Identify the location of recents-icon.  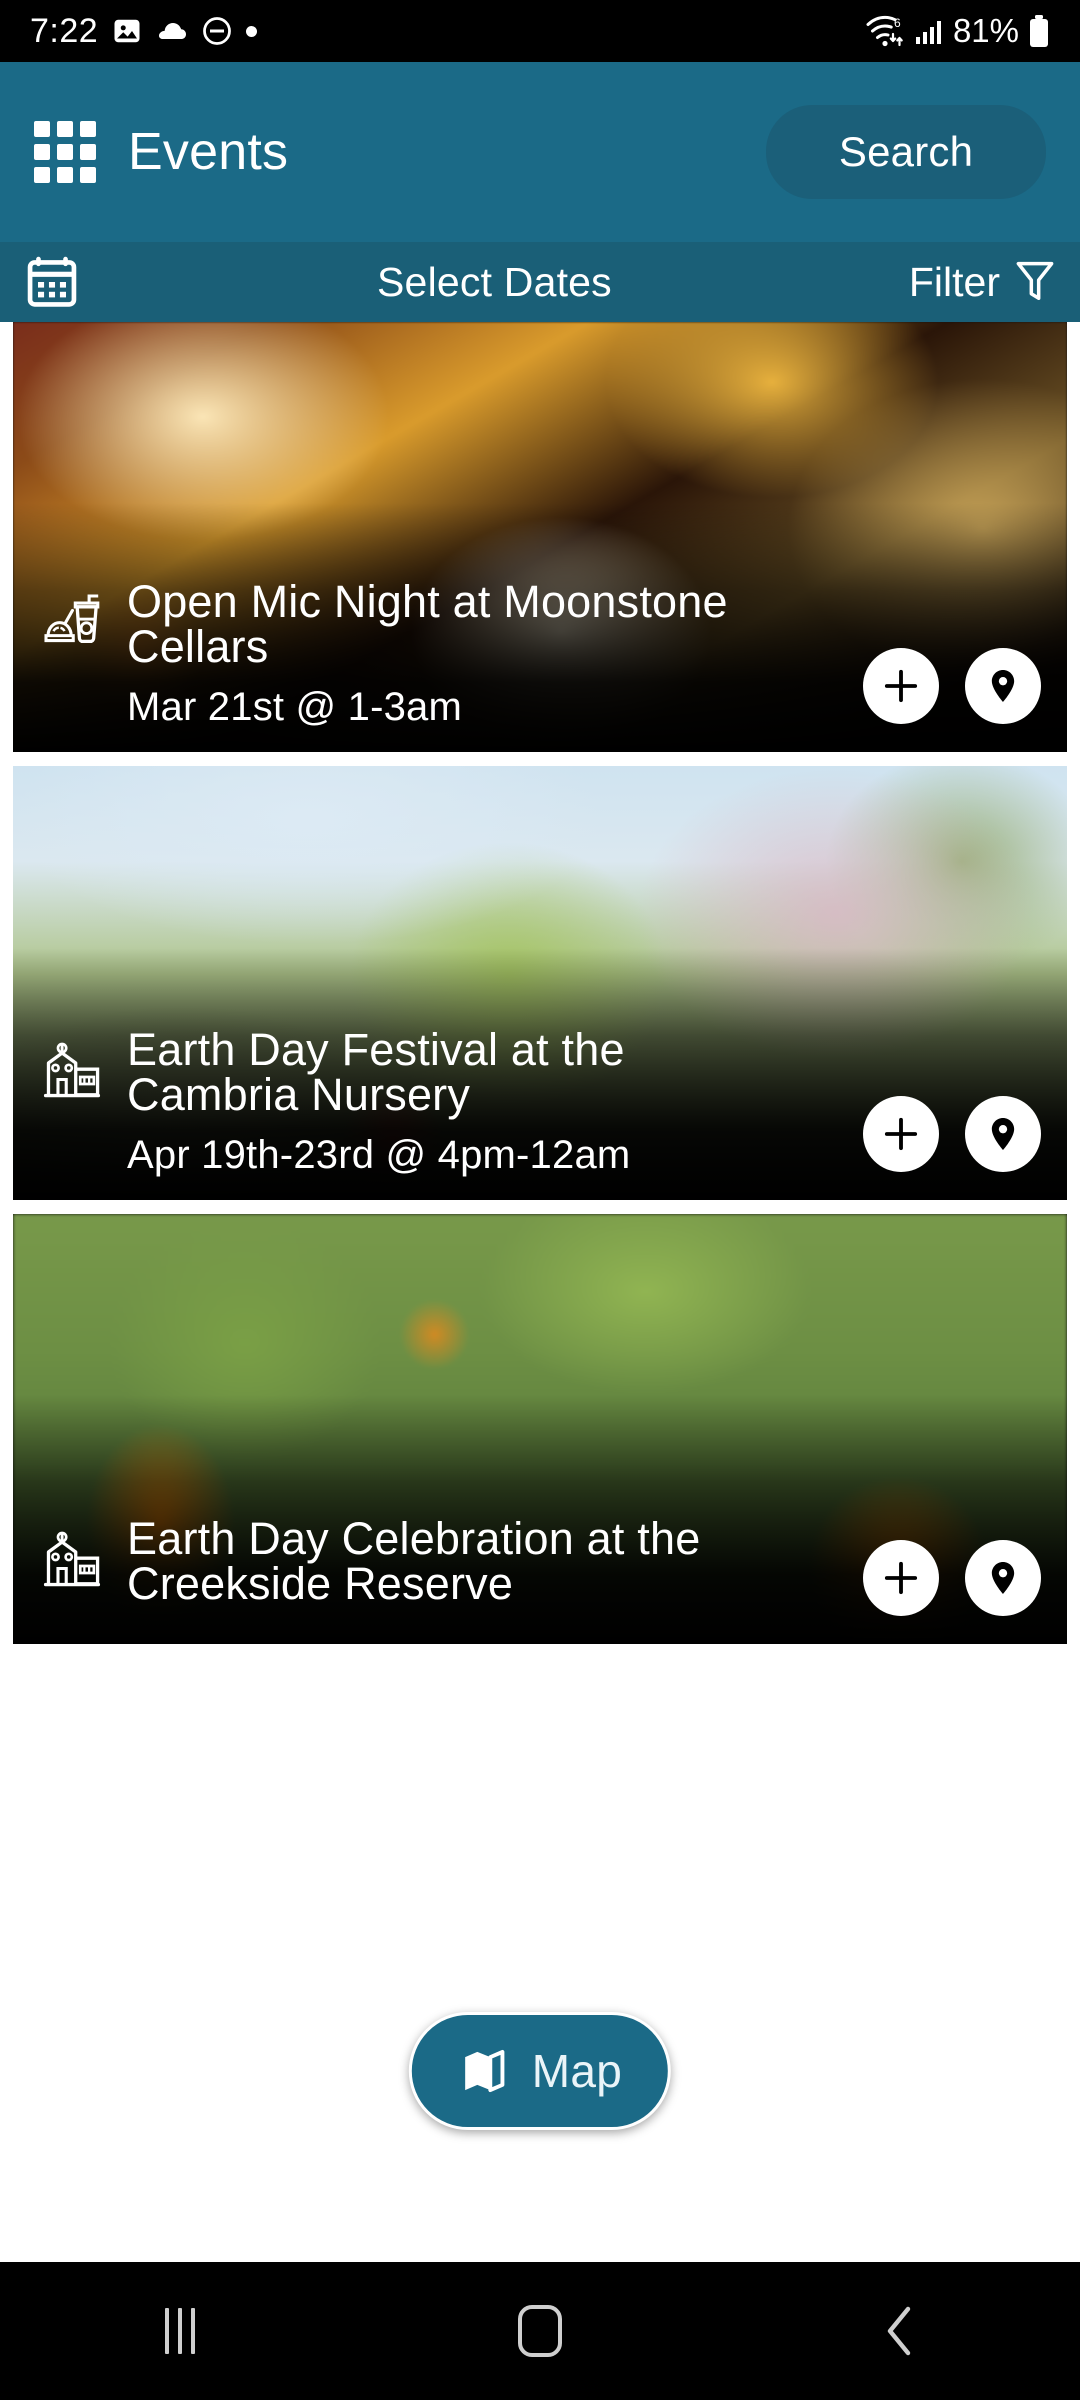
(180, 2331).